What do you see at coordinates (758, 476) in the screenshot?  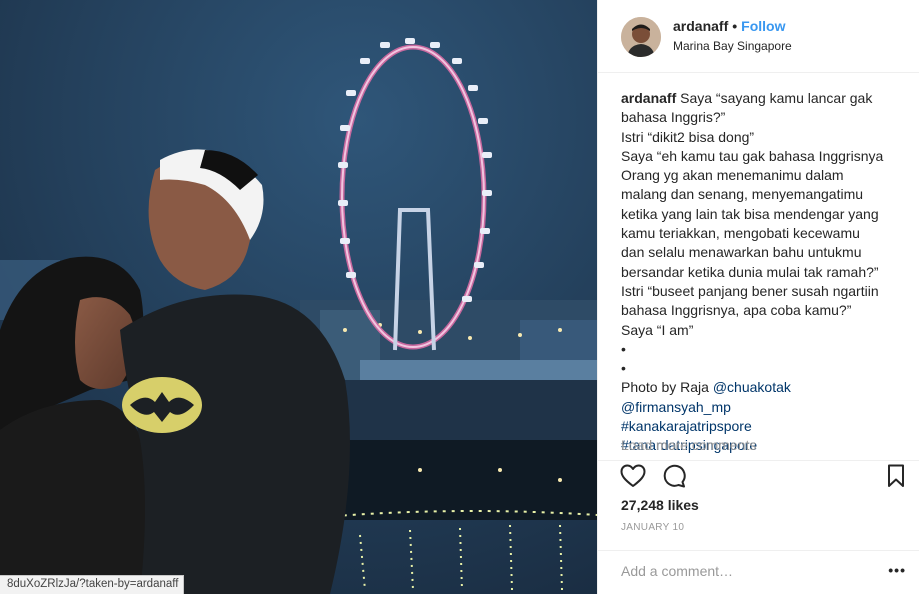 I see `action-bar` at bounding box center [758, 476].